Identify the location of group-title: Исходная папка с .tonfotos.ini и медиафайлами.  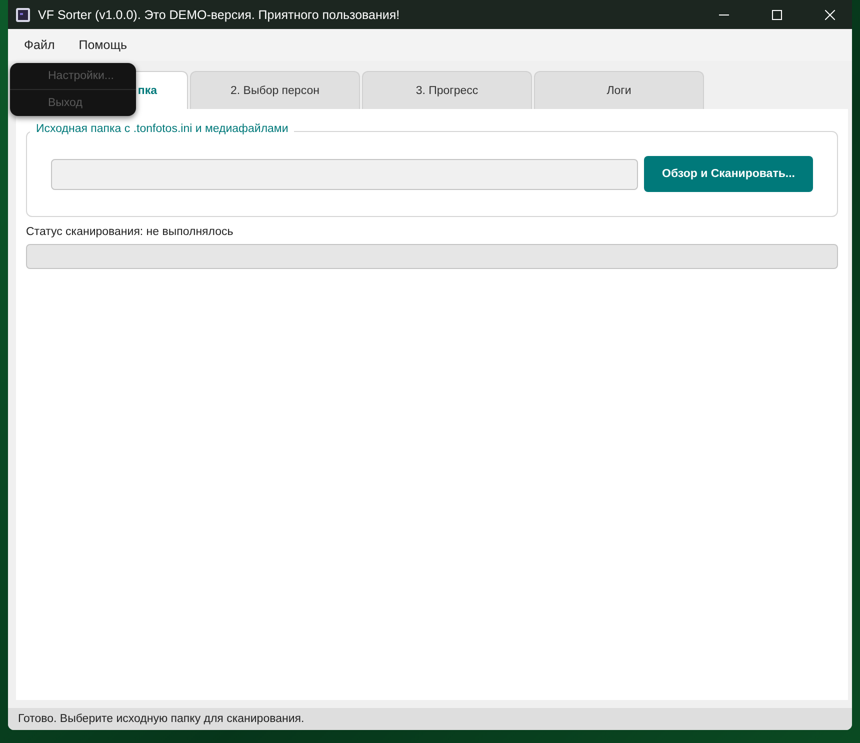
(162, 129).